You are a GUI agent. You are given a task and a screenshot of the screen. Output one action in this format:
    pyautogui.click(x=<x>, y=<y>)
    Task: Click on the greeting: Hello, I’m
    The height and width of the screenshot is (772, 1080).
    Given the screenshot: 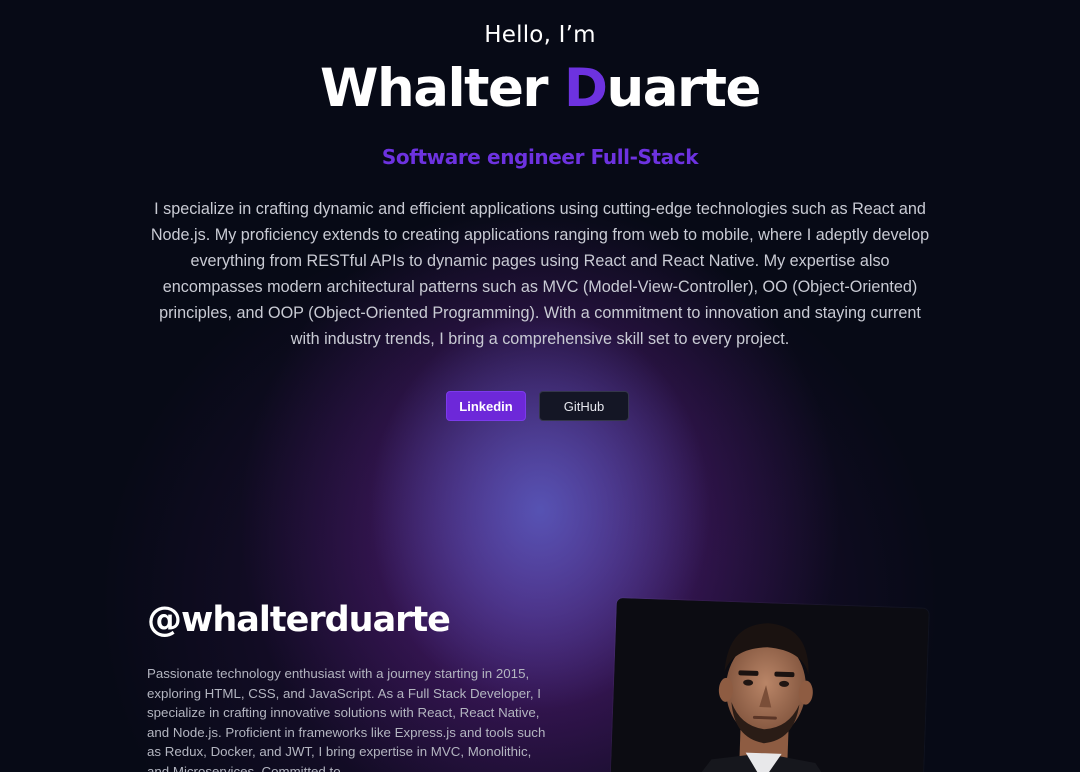 What is the action you would take?
    pyautogui.click(x=540, y=35)
    